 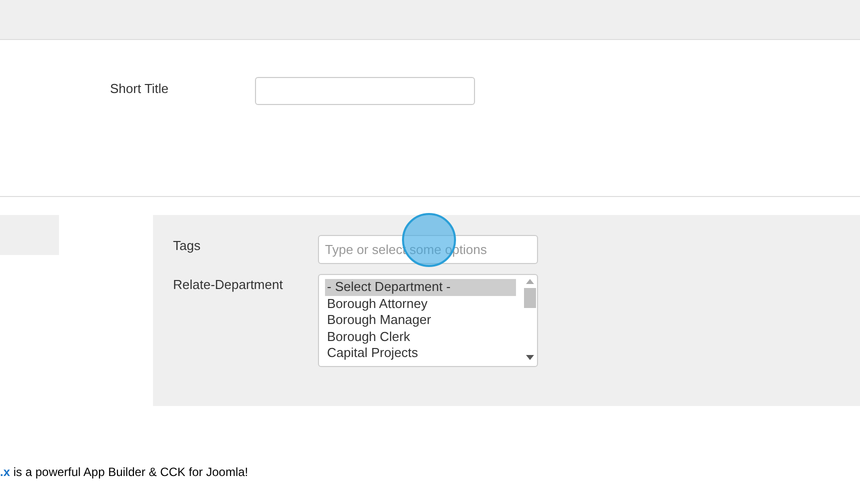 I want to click on scroll-thumb, so click(x=530, y=298).